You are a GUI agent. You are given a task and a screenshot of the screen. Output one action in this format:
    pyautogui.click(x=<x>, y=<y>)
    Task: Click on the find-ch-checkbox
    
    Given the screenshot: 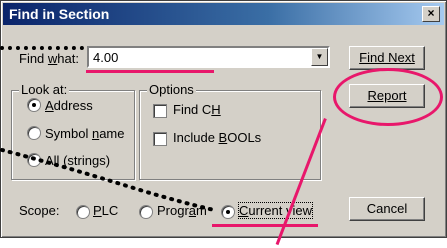 What is the action you would take?
    pyautogui.click(x=160, y=111)
    